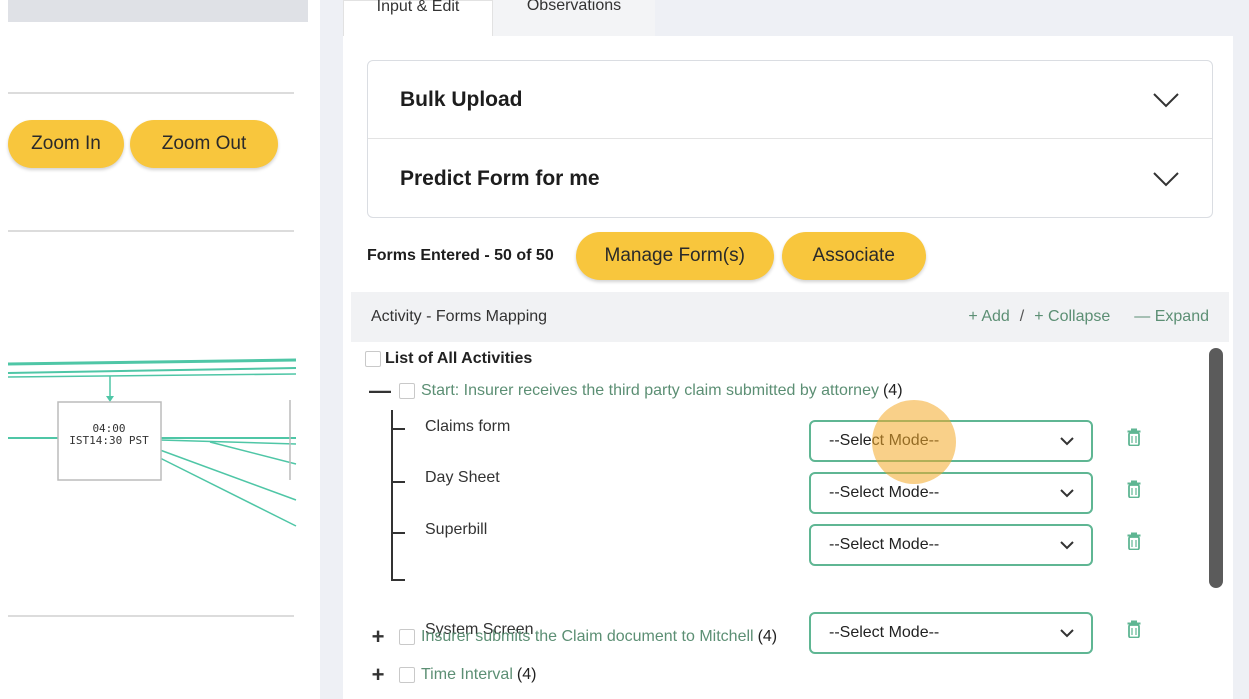 Image resolution: width=1249 pixels, height=699 pixels. I want to click on associate-button: Associate, so click(853, 256).